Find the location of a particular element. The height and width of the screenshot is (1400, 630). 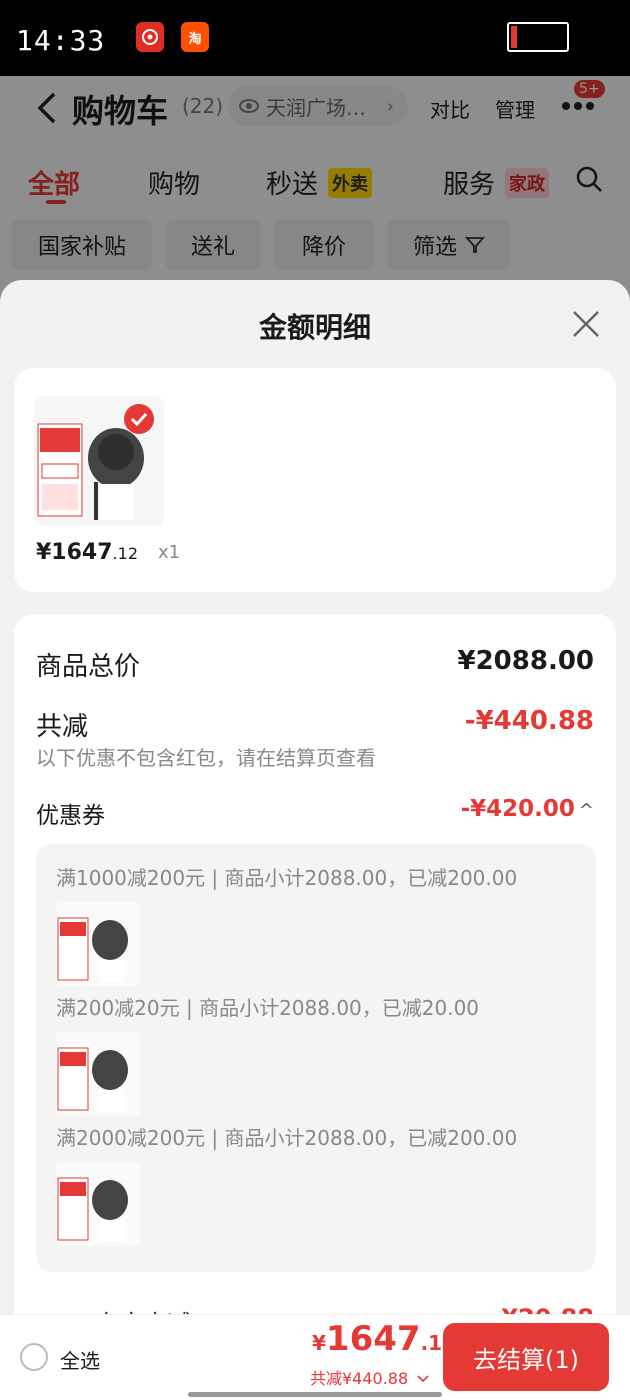

plus-discount-value: -¥20.88 is located at coordinates (542, 1309).